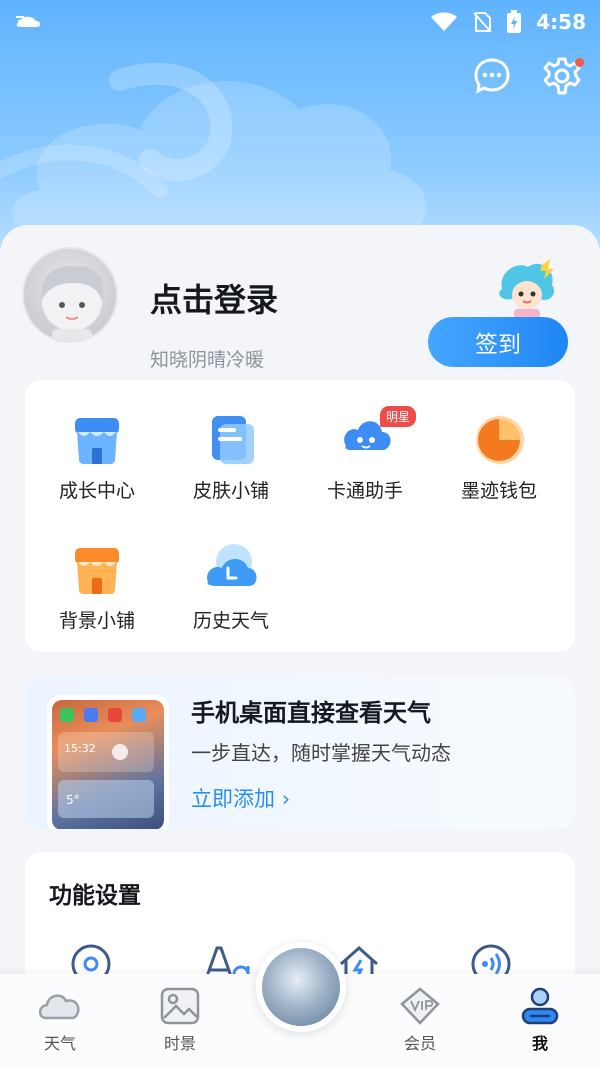  What do you see at coordinates (207, 360) in the screenshot?
I see `login-subtitle: 知晓阴晴冷暖` at bounding box center [207, 360].